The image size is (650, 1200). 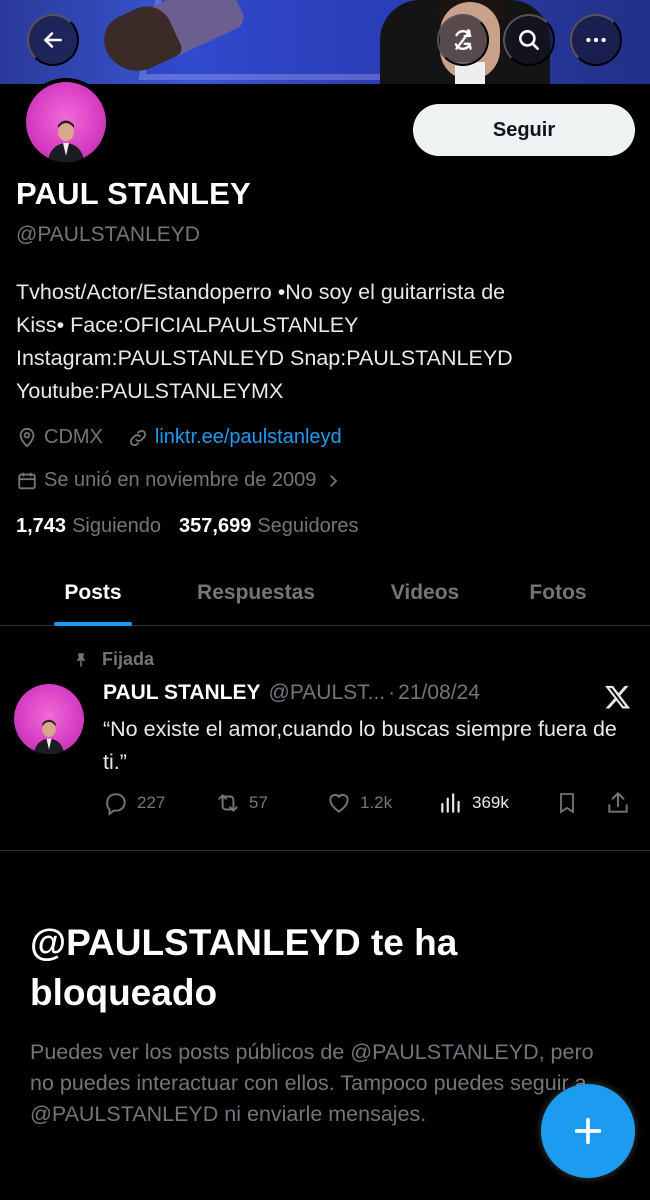 I want to click on views-button: 369k, so click(x=473, y=803).